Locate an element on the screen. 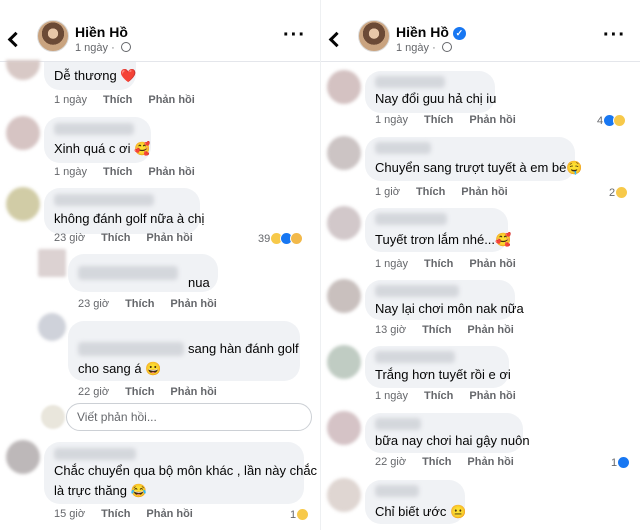 The width and height of the screenshot is (640, 530). like-reaction-icon is located at coordinates (624, 462).